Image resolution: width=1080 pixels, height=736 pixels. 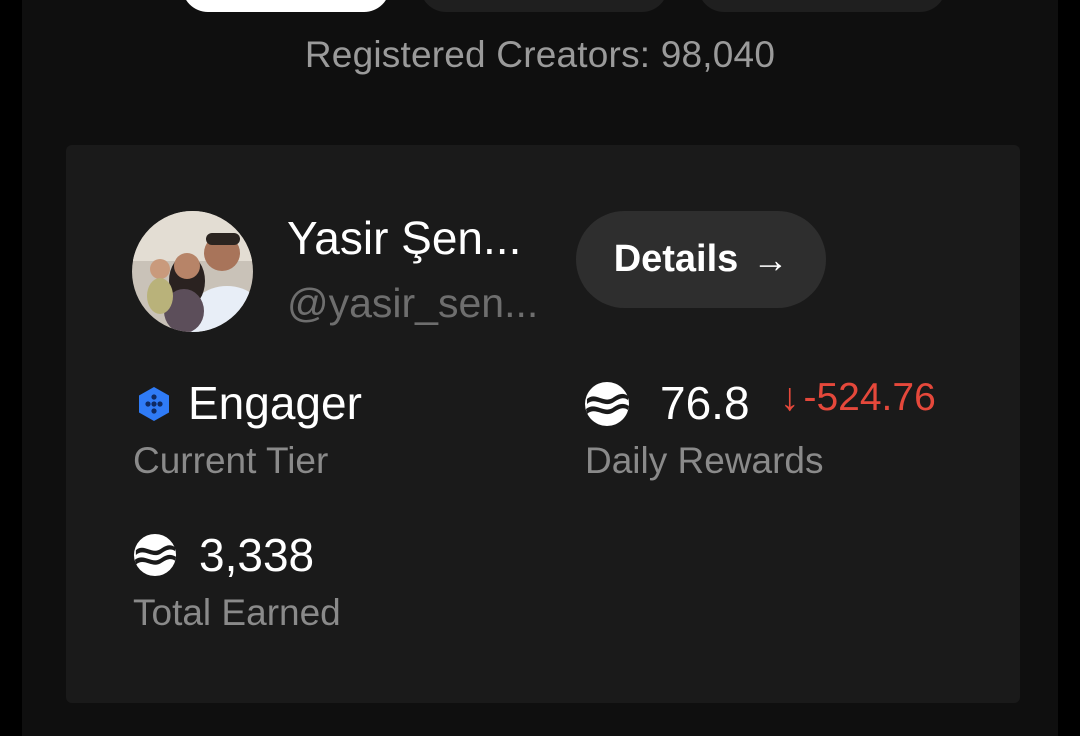 What do you see at coordinates (790, 397) in the screenshot?
I see `arrow-down-icon: ↓` at bounding box center [790, 397].